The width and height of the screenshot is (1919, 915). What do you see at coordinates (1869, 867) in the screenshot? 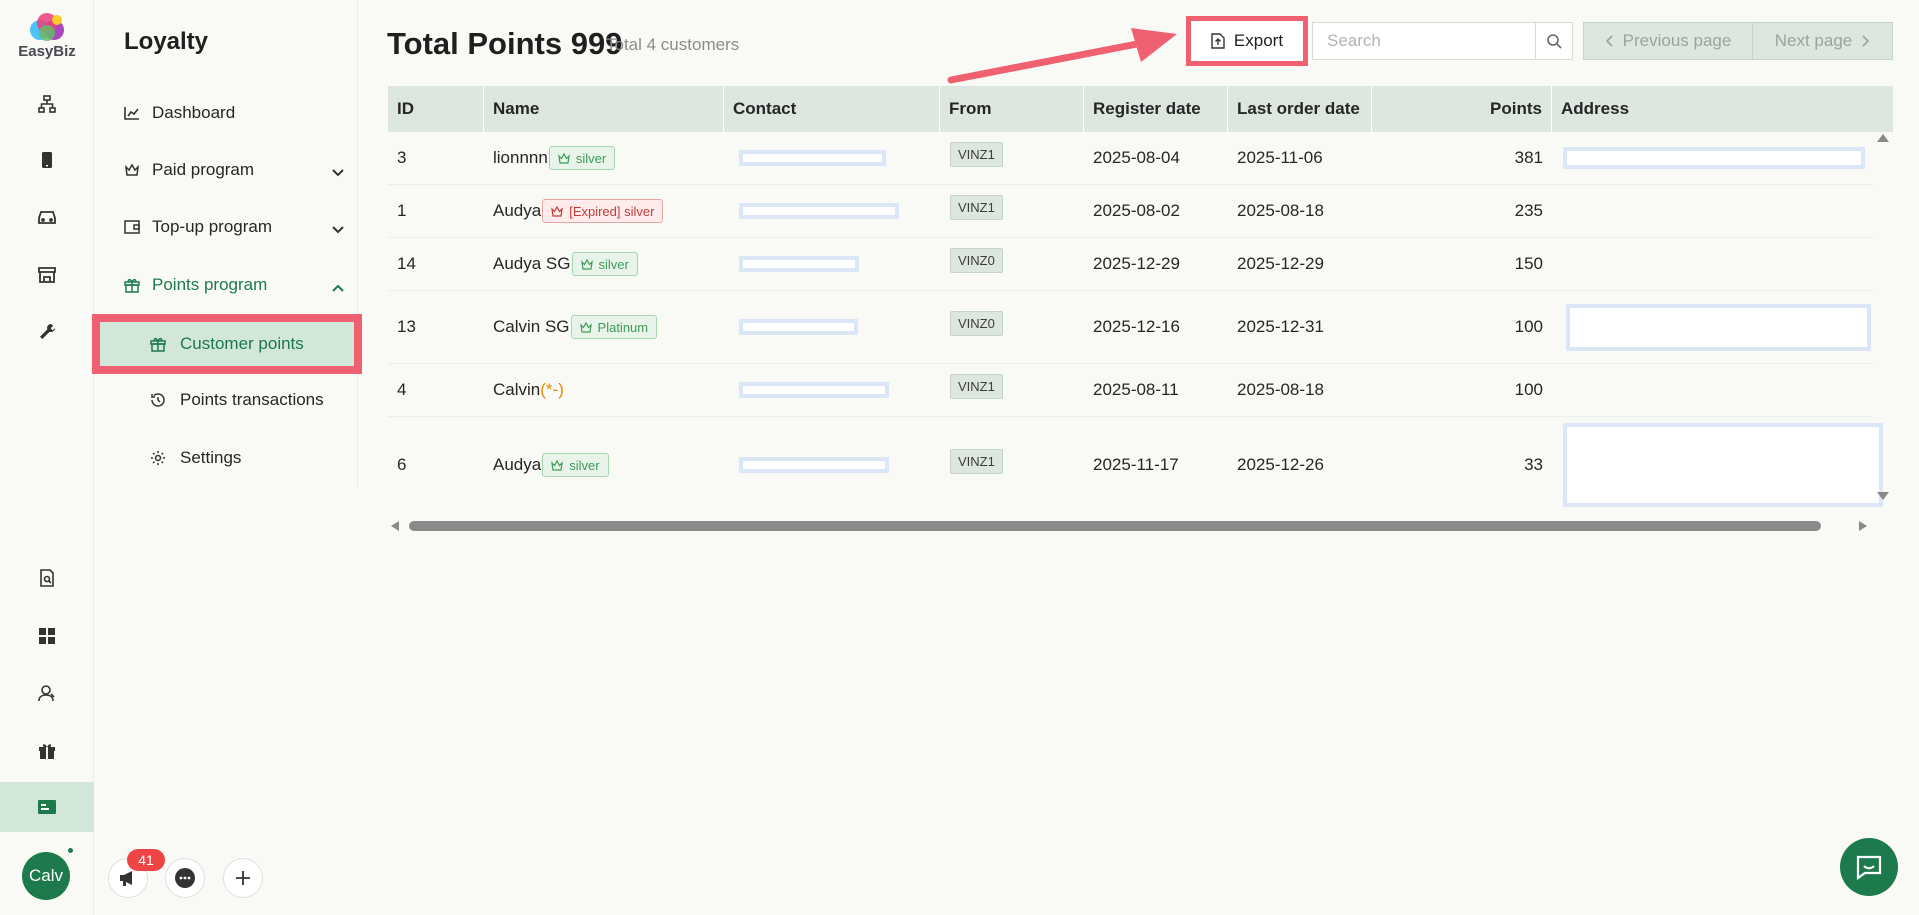
I see `help-chat-button` at bounding box center [1869, 867].